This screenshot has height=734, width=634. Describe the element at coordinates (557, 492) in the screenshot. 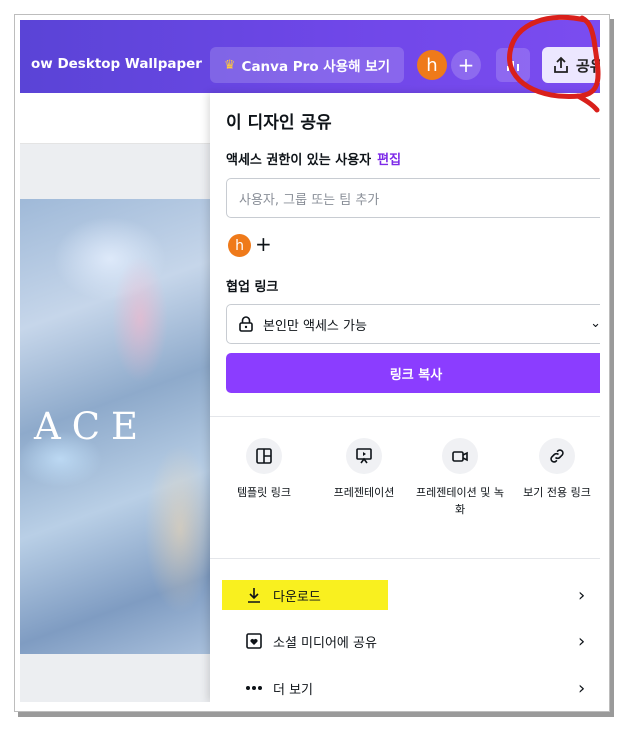

I see `view-only-link-label: 보기 전용 링크` at that location.